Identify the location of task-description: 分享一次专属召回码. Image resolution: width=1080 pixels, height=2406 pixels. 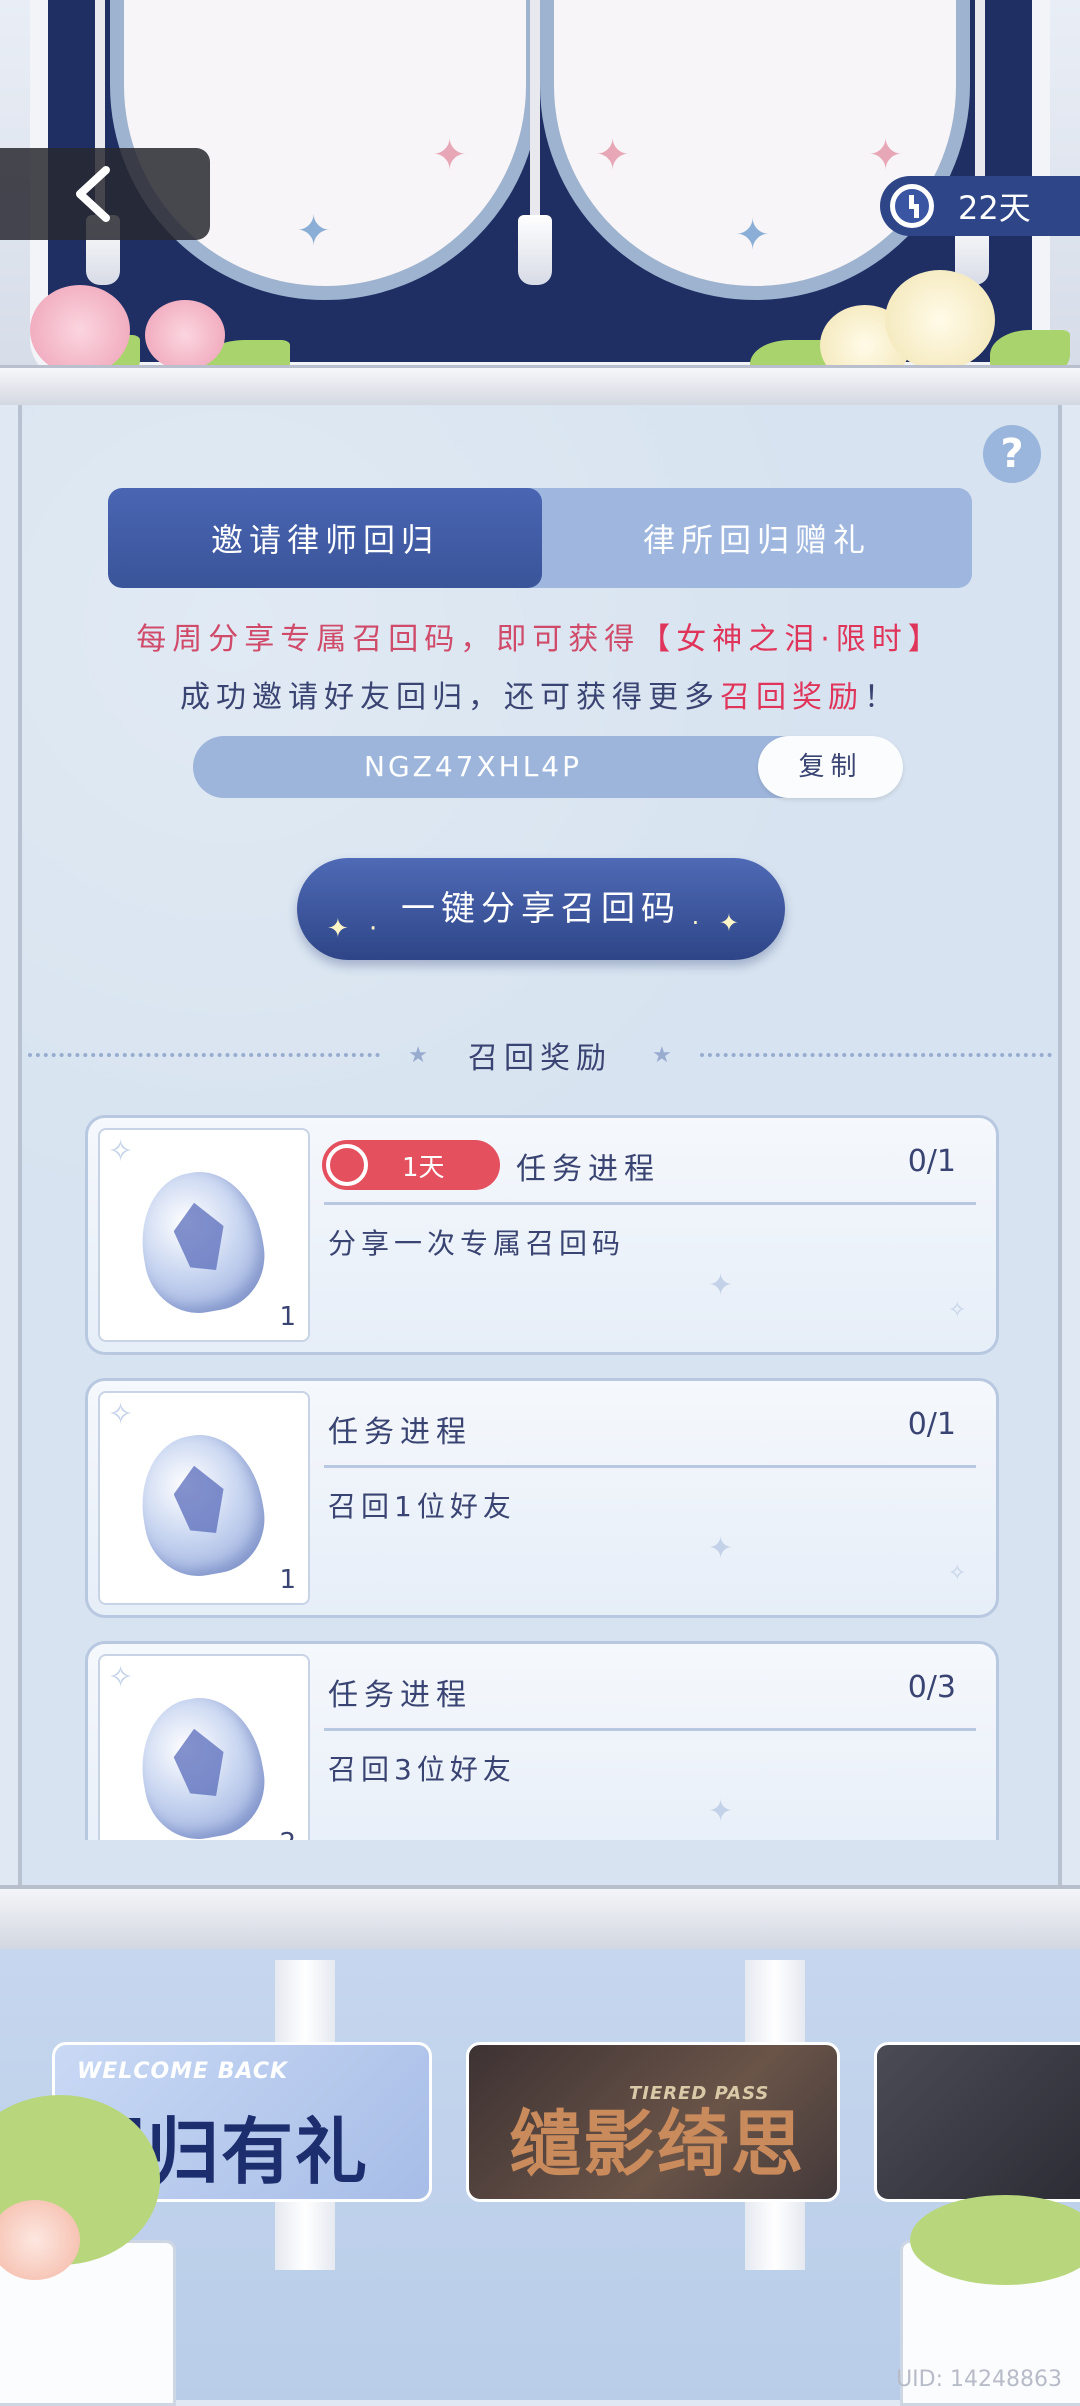
(477, 1243).